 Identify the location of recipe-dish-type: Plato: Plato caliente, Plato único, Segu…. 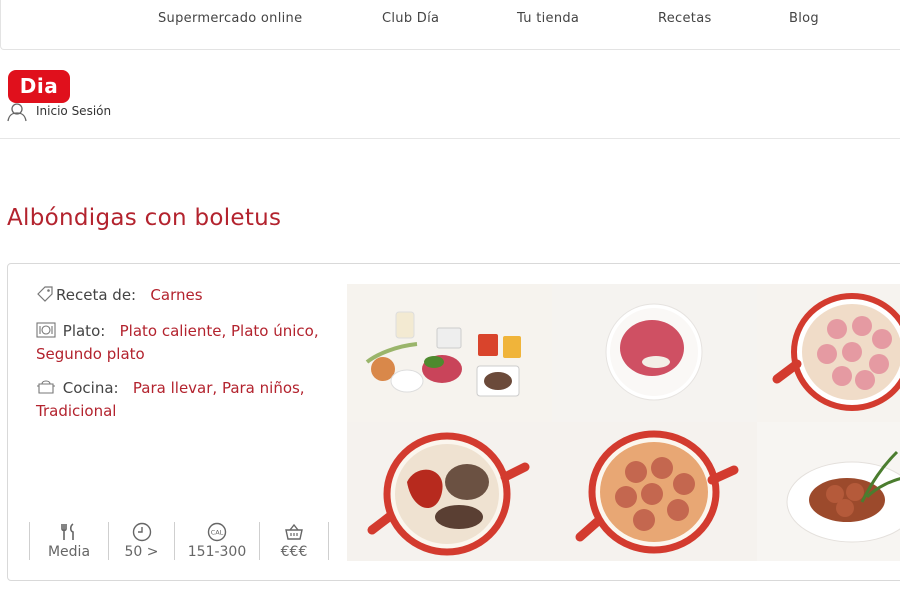
(186, 342).